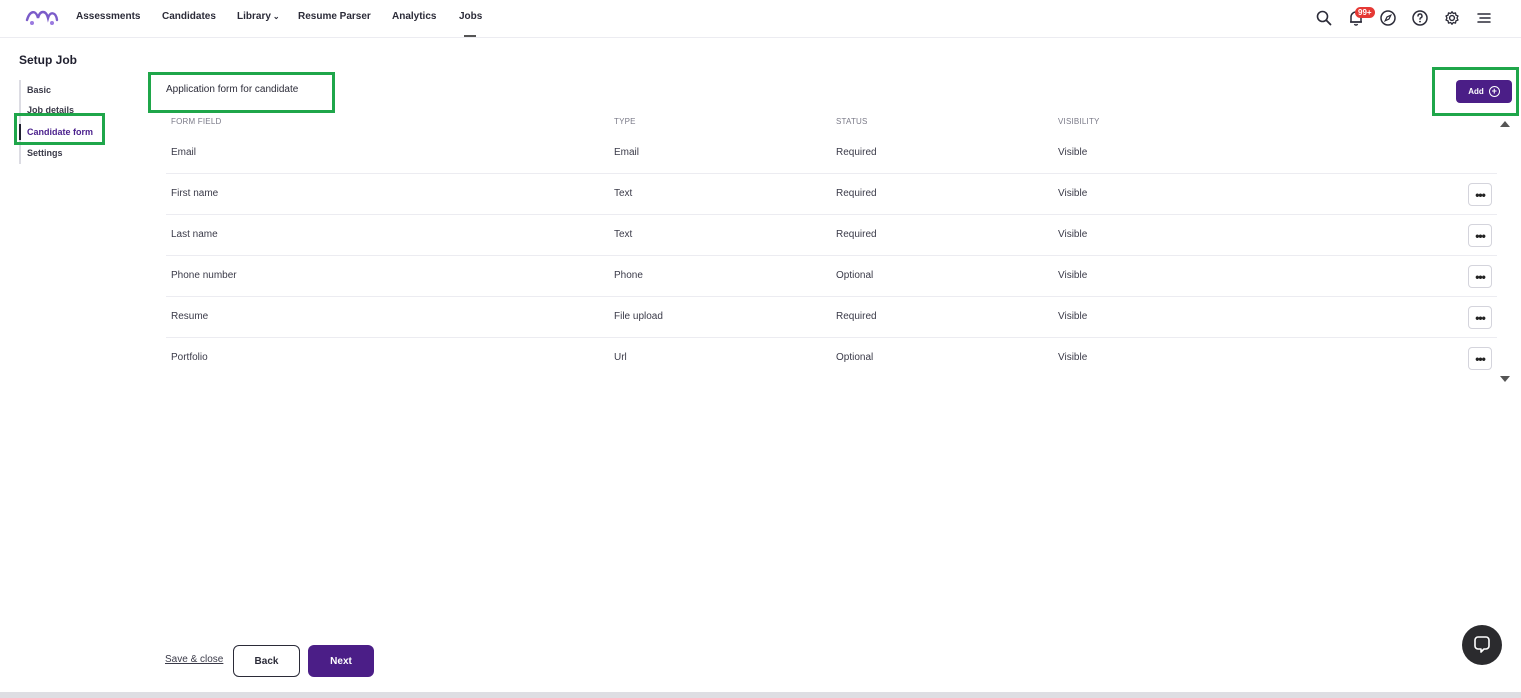 This screenshot has height=698, width=1521. I want to click on bottom-scrollbar, so click(760, 695).